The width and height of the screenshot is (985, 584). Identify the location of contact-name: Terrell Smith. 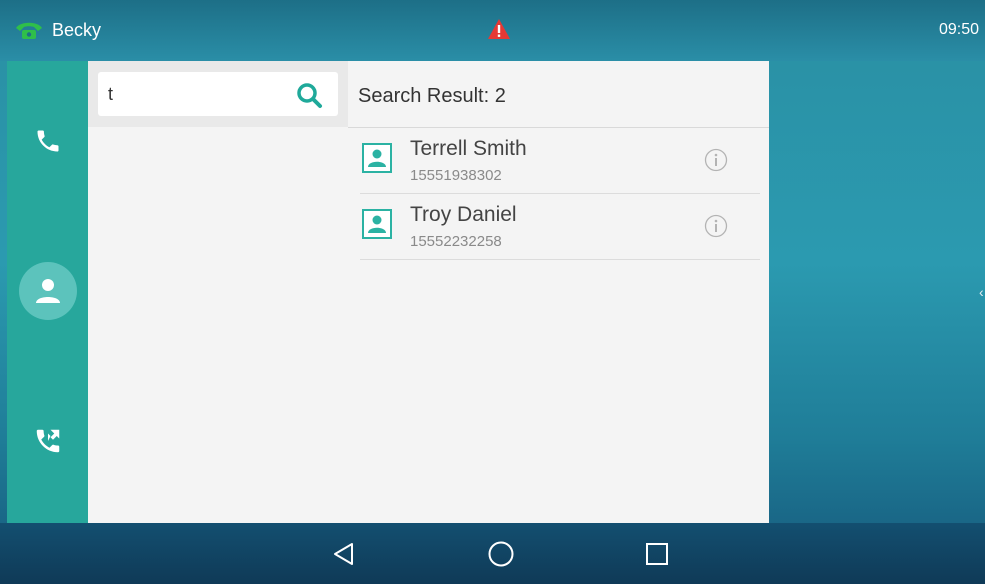
(468, 148).